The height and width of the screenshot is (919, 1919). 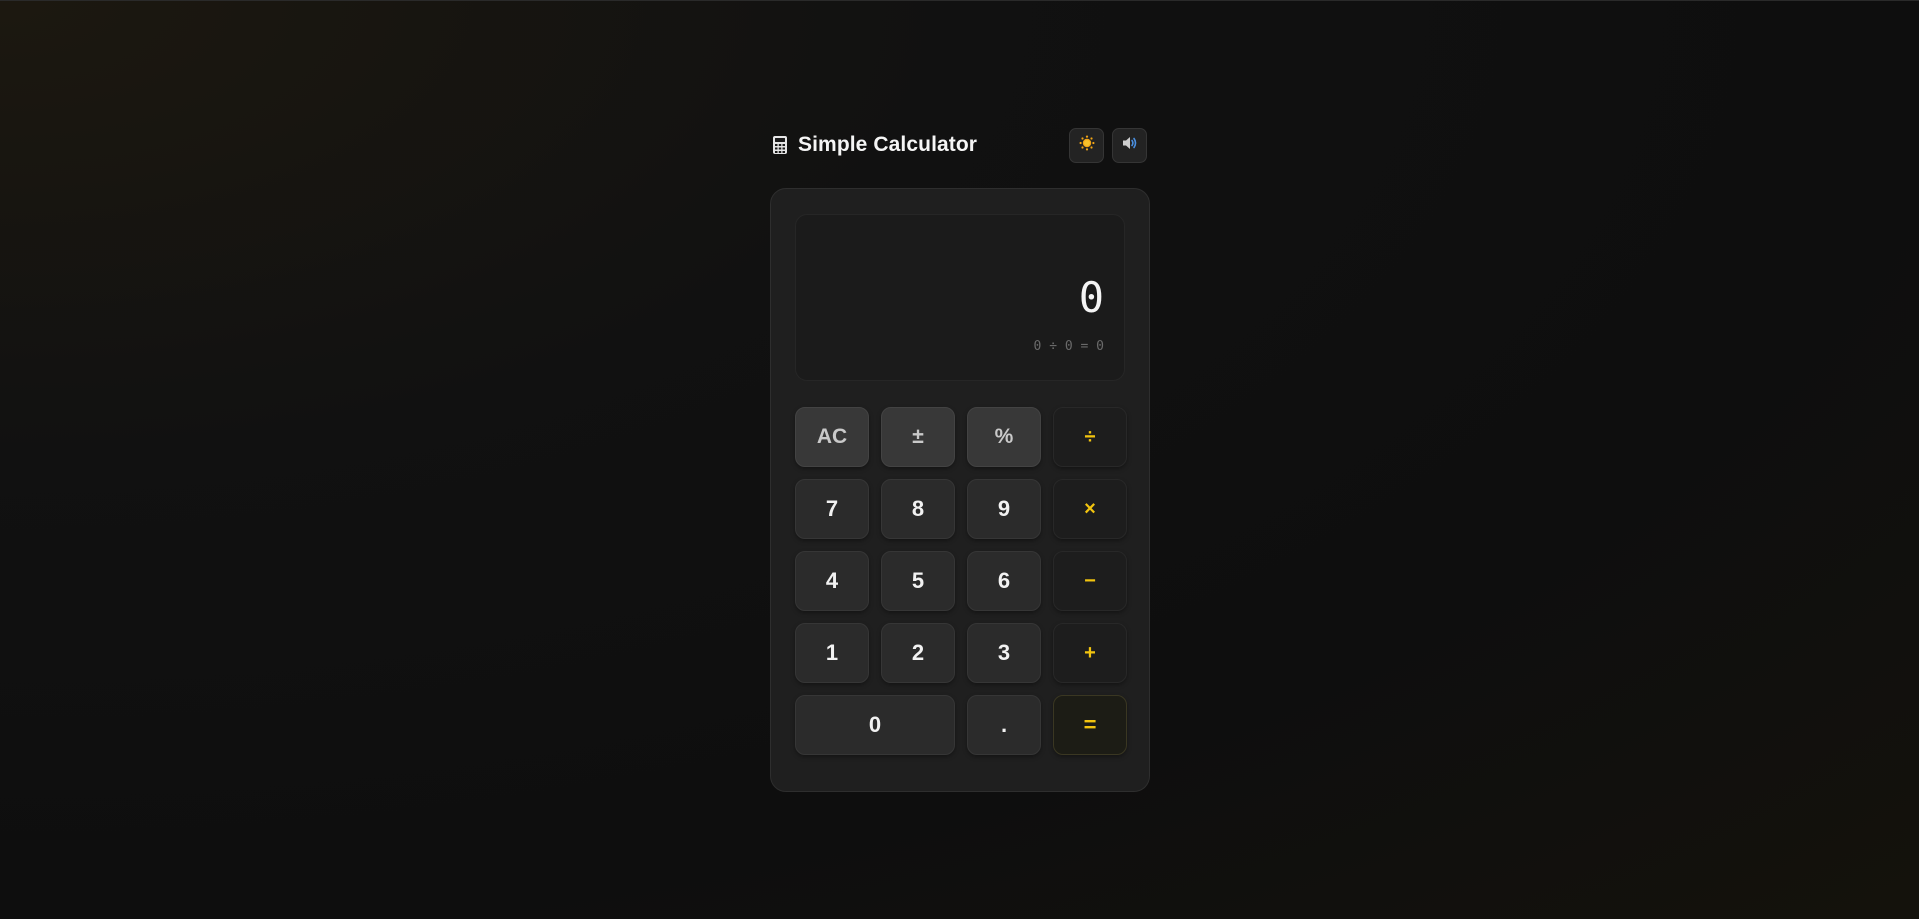 I want to click on header-actions, so click(x=1108, y=145).